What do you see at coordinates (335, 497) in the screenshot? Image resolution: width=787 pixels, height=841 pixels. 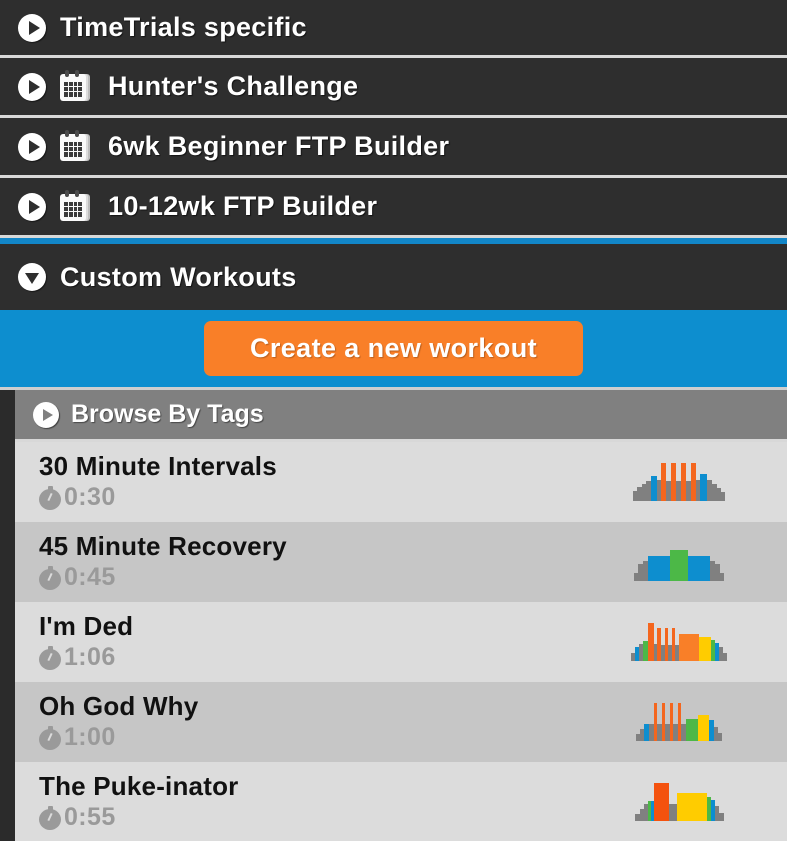 I see `workout-duration: 0:30` at bounding box center [335, 497].